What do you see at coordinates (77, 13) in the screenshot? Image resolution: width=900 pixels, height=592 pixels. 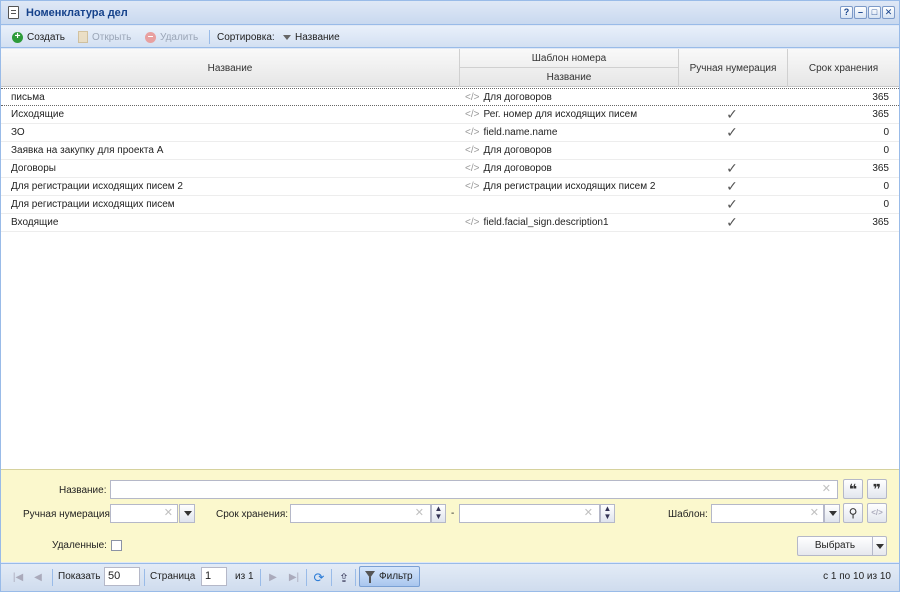 I see `window-title: Номенклатура дел` at bounding box center [77, 13].